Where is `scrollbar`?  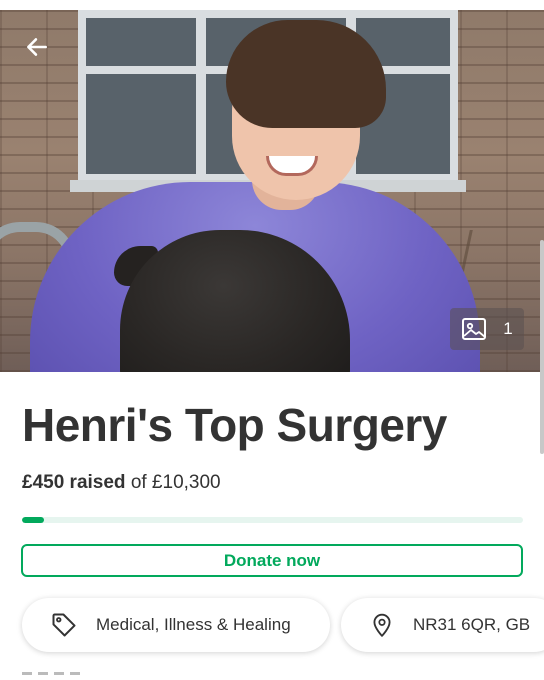
scrollbar is located at coordinates (542, 347).